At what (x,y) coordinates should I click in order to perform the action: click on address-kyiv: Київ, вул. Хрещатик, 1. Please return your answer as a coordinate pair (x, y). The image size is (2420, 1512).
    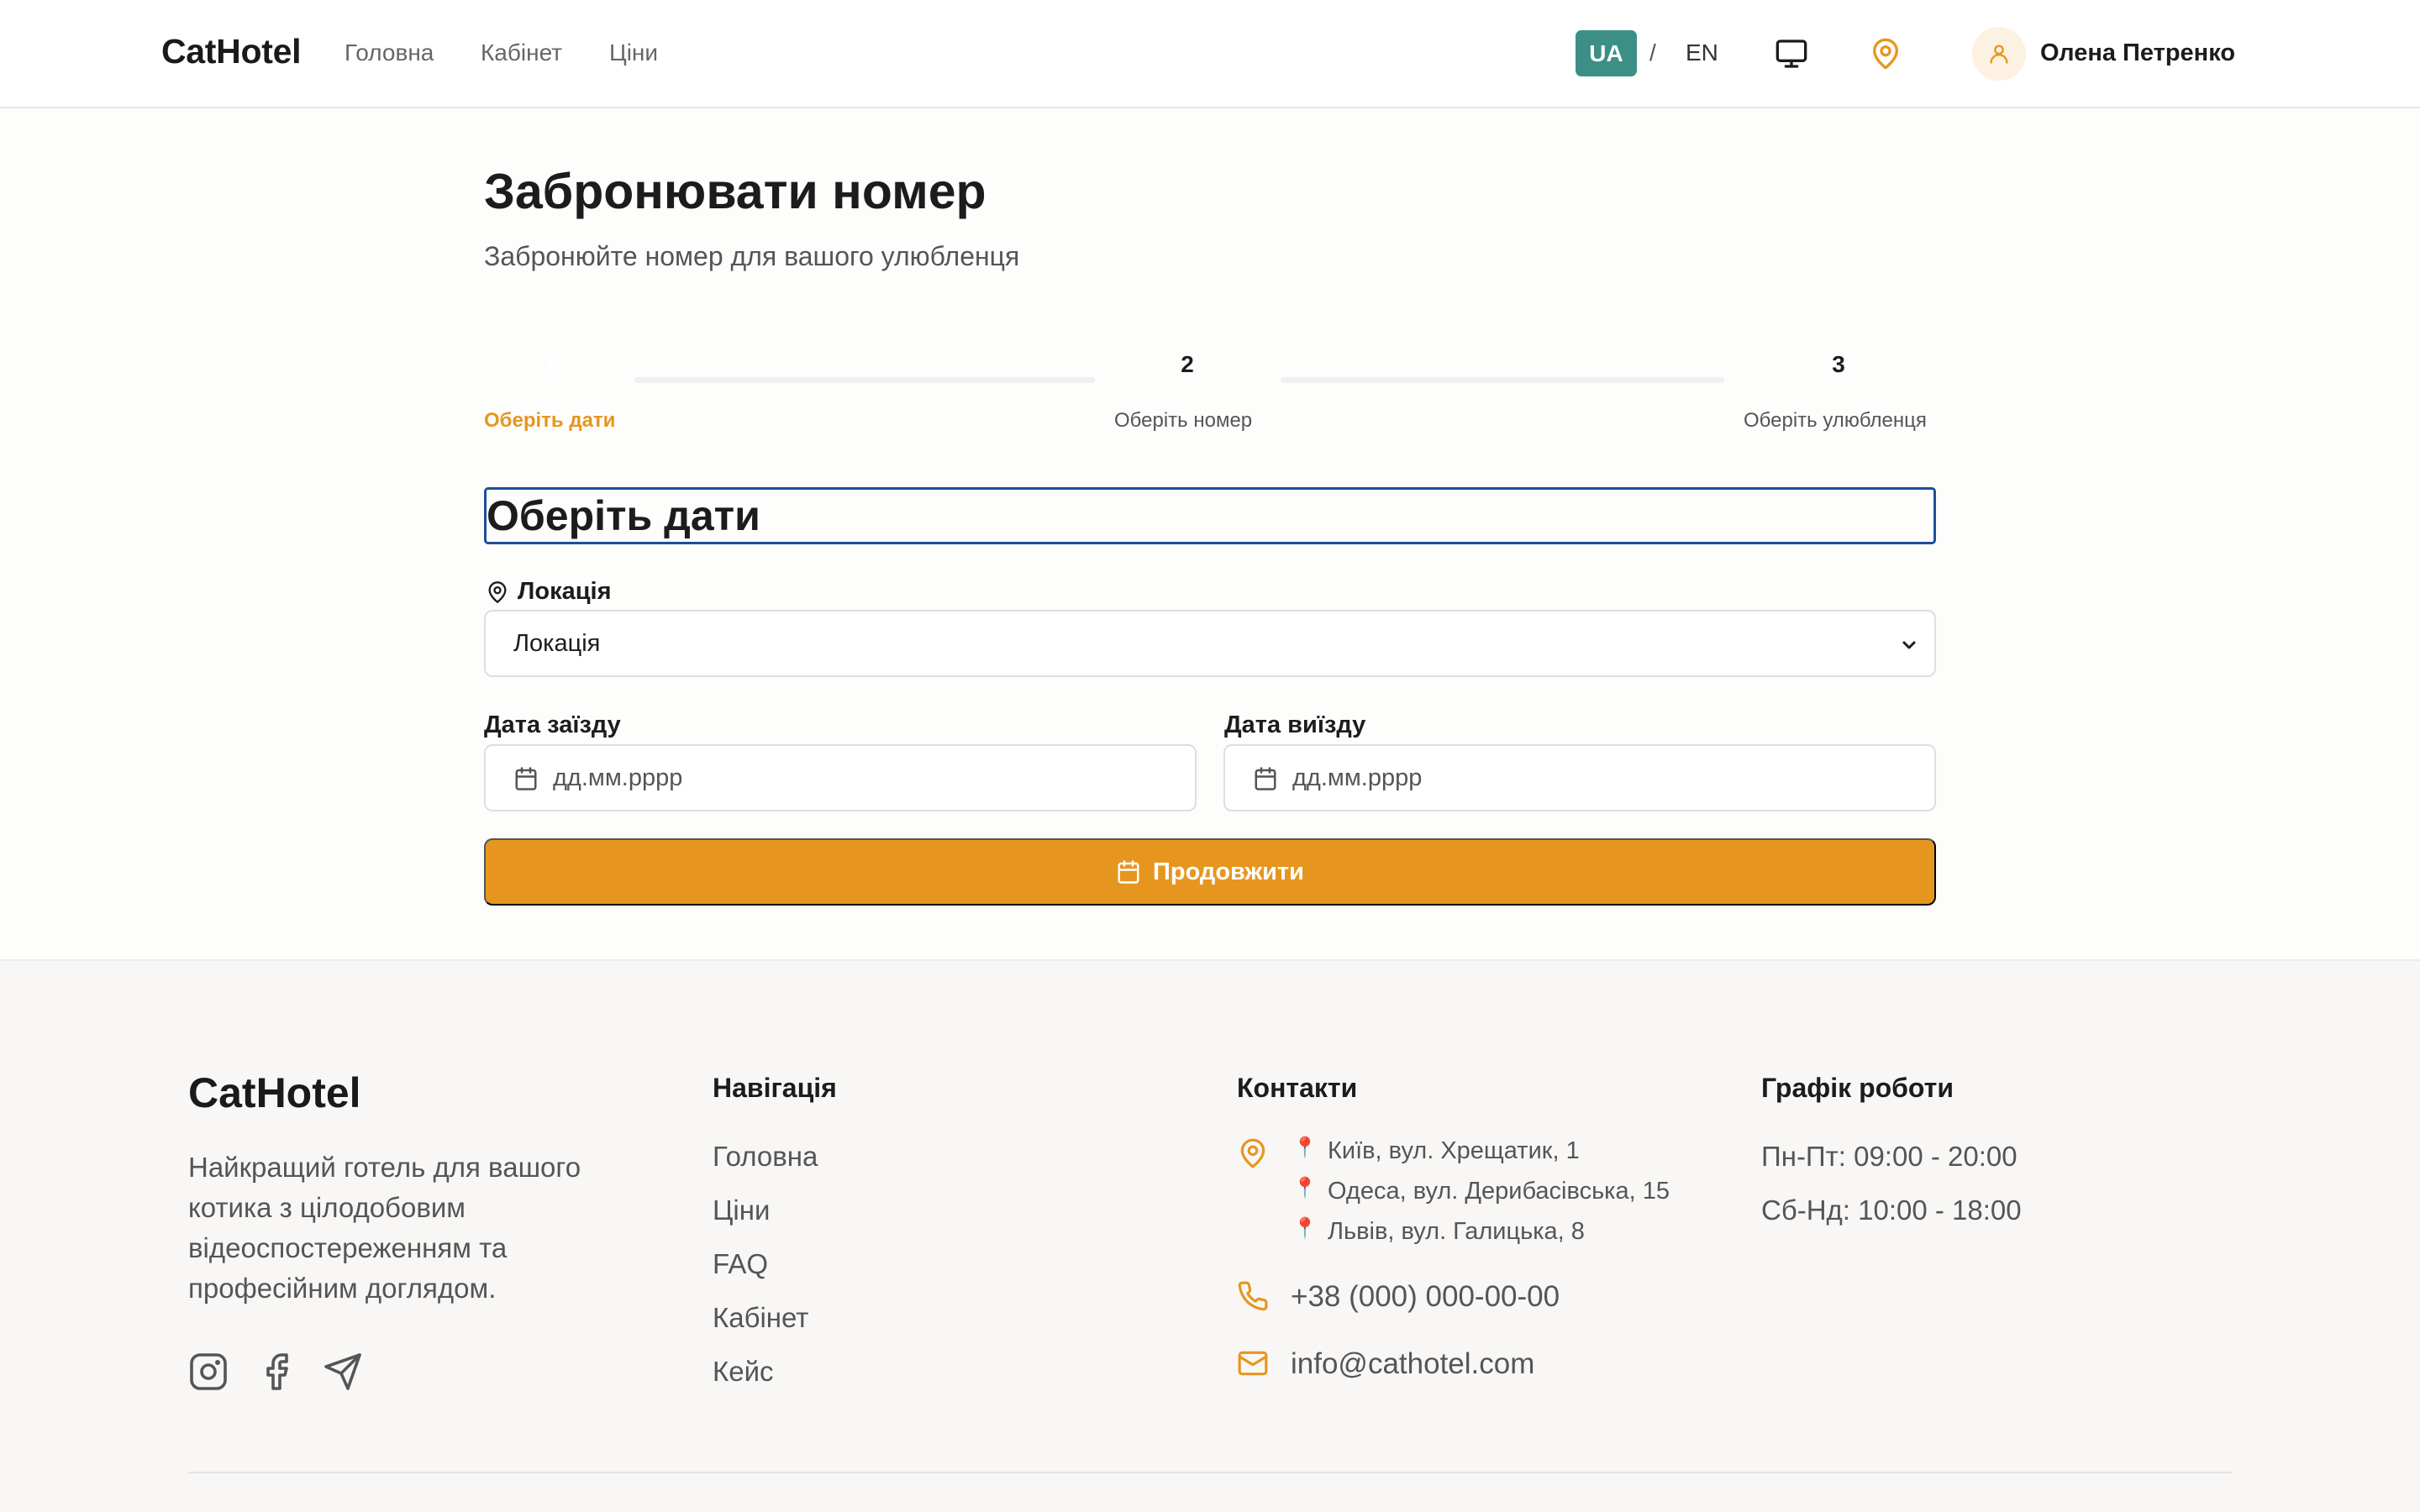
    Looking at the image, I should click on (1454, 1150).